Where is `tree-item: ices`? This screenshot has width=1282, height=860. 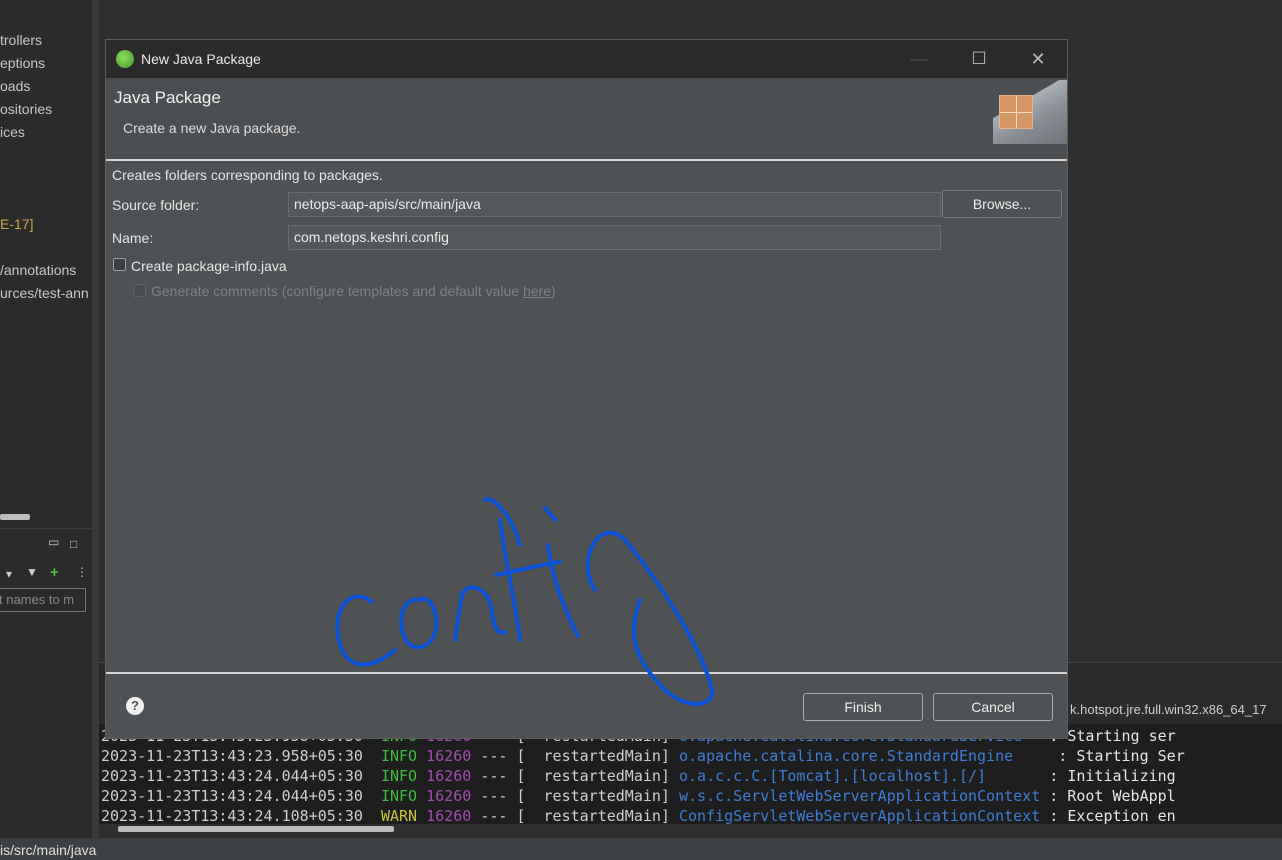
tree-item: ices is located at coordinates (12, 132).